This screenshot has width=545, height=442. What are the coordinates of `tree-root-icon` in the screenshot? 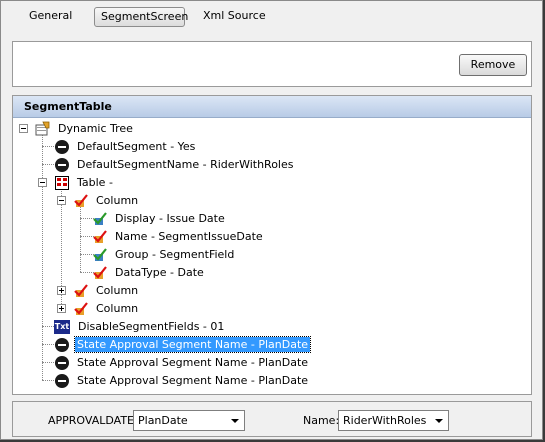 It's located at (43, 129).